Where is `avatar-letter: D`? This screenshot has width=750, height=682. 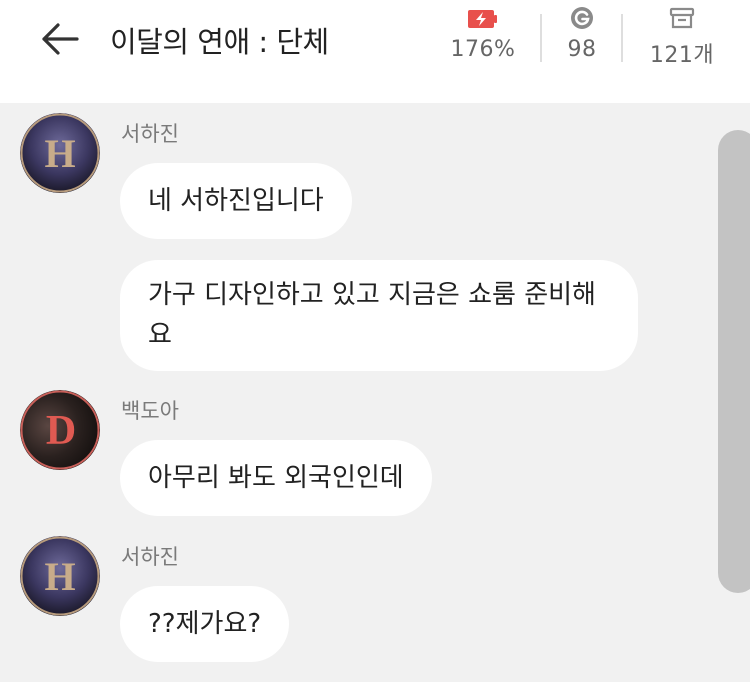 avatar-letter: D is located at coordinates (61, 431).